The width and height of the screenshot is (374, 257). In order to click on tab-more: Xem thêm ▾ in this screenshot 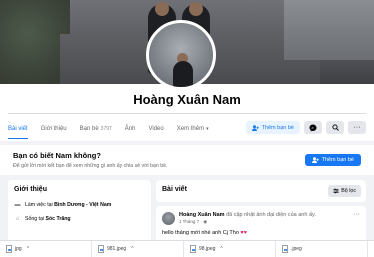, I will do `click(193, 129)`.